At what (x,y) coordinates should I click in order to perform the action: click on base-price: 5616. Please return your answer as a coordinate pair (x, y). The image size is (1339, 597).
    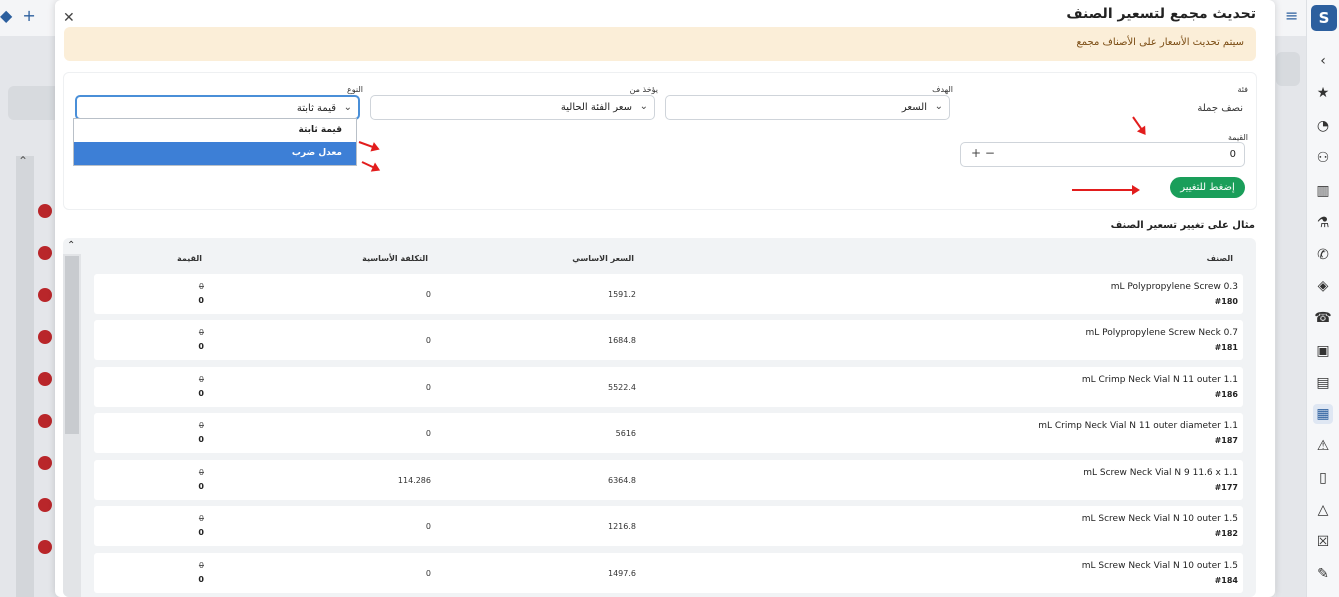
    Looking at the image, I should click on (625, 433).